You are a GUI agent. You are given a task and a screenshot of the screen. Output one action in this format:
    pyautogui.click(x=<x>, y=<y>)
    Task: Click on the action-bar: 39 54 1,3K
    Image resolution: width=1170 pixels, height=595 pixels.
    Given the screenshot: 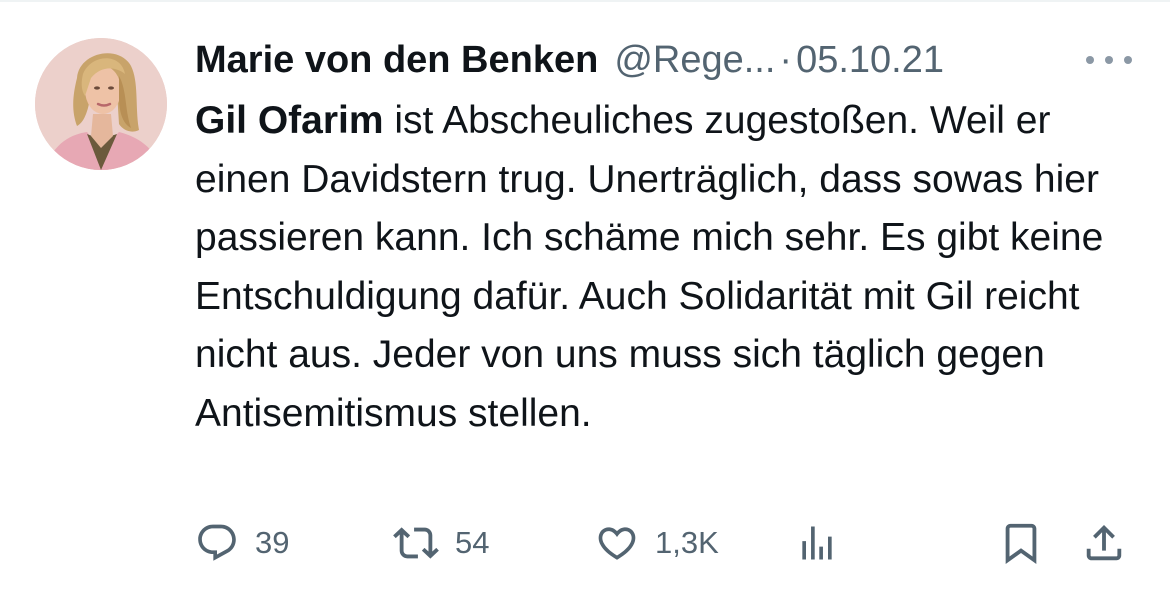 What is the action you would take?
    pyautogui.click(x=667, y=543)
    